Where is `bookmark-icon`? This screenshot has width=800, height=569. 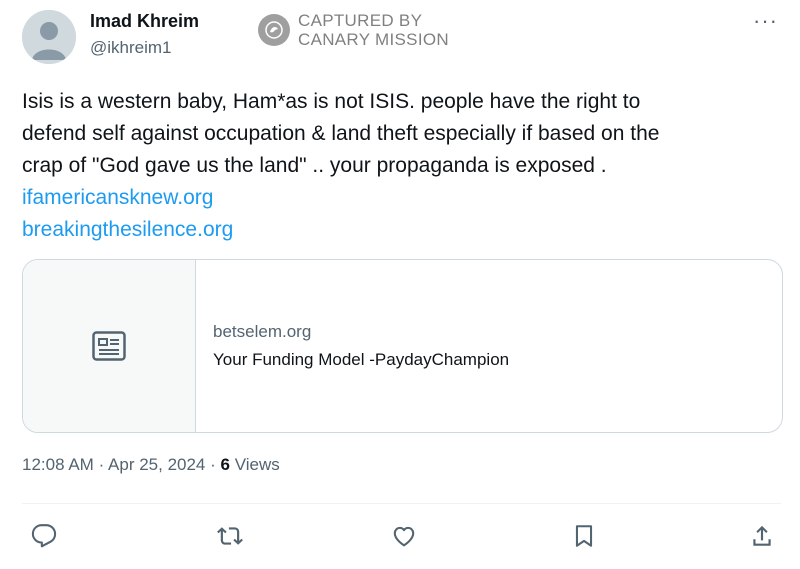 bookmark-icon is located at coordinates (584, 536).